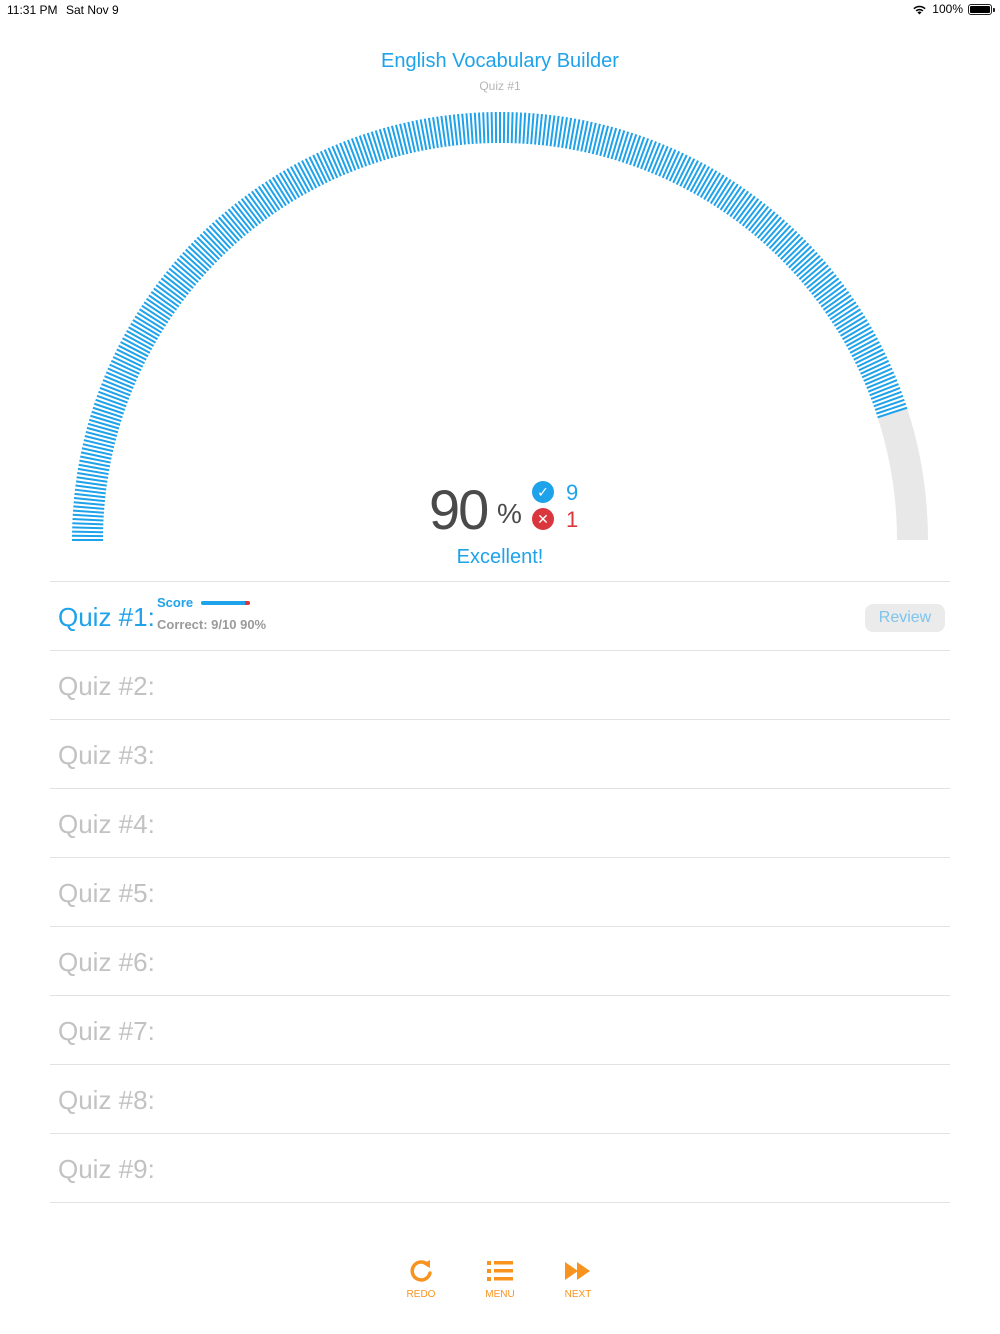 The width and height of the screenshot is (1000, 1334). Describe the element at coordinates (500, 1294) in the screenshot. I see `menu-label: MENU` at that location.